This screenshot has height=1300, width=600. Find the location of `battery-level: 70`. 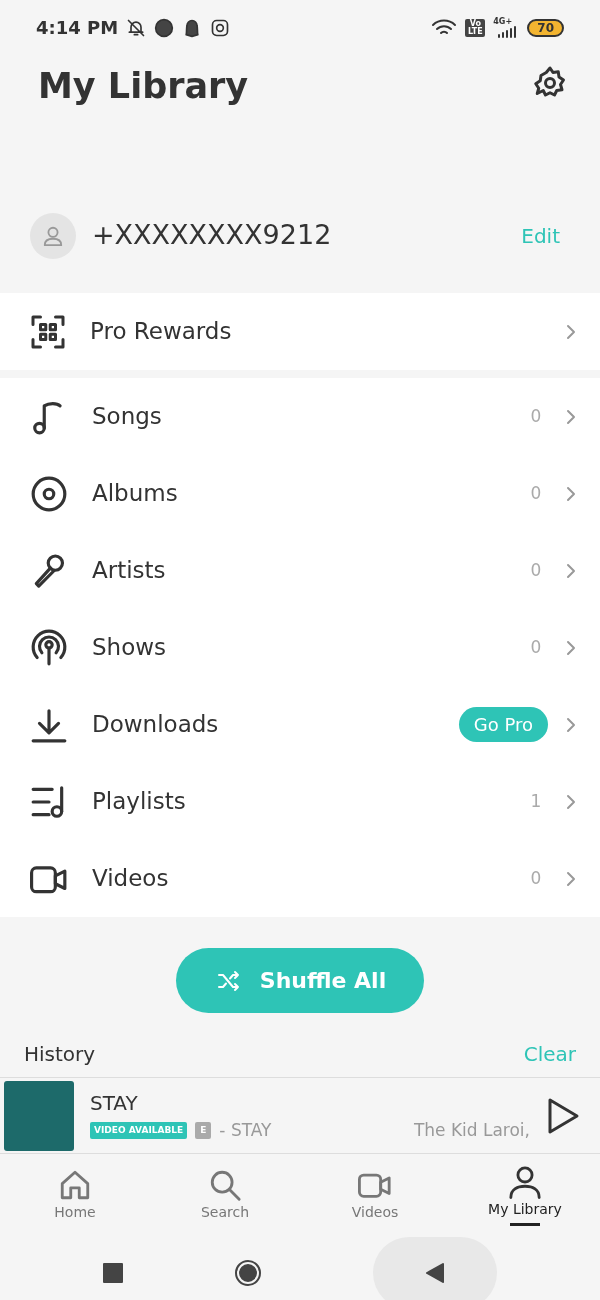

battery-level: 70 is located at coordinates (545, 27).